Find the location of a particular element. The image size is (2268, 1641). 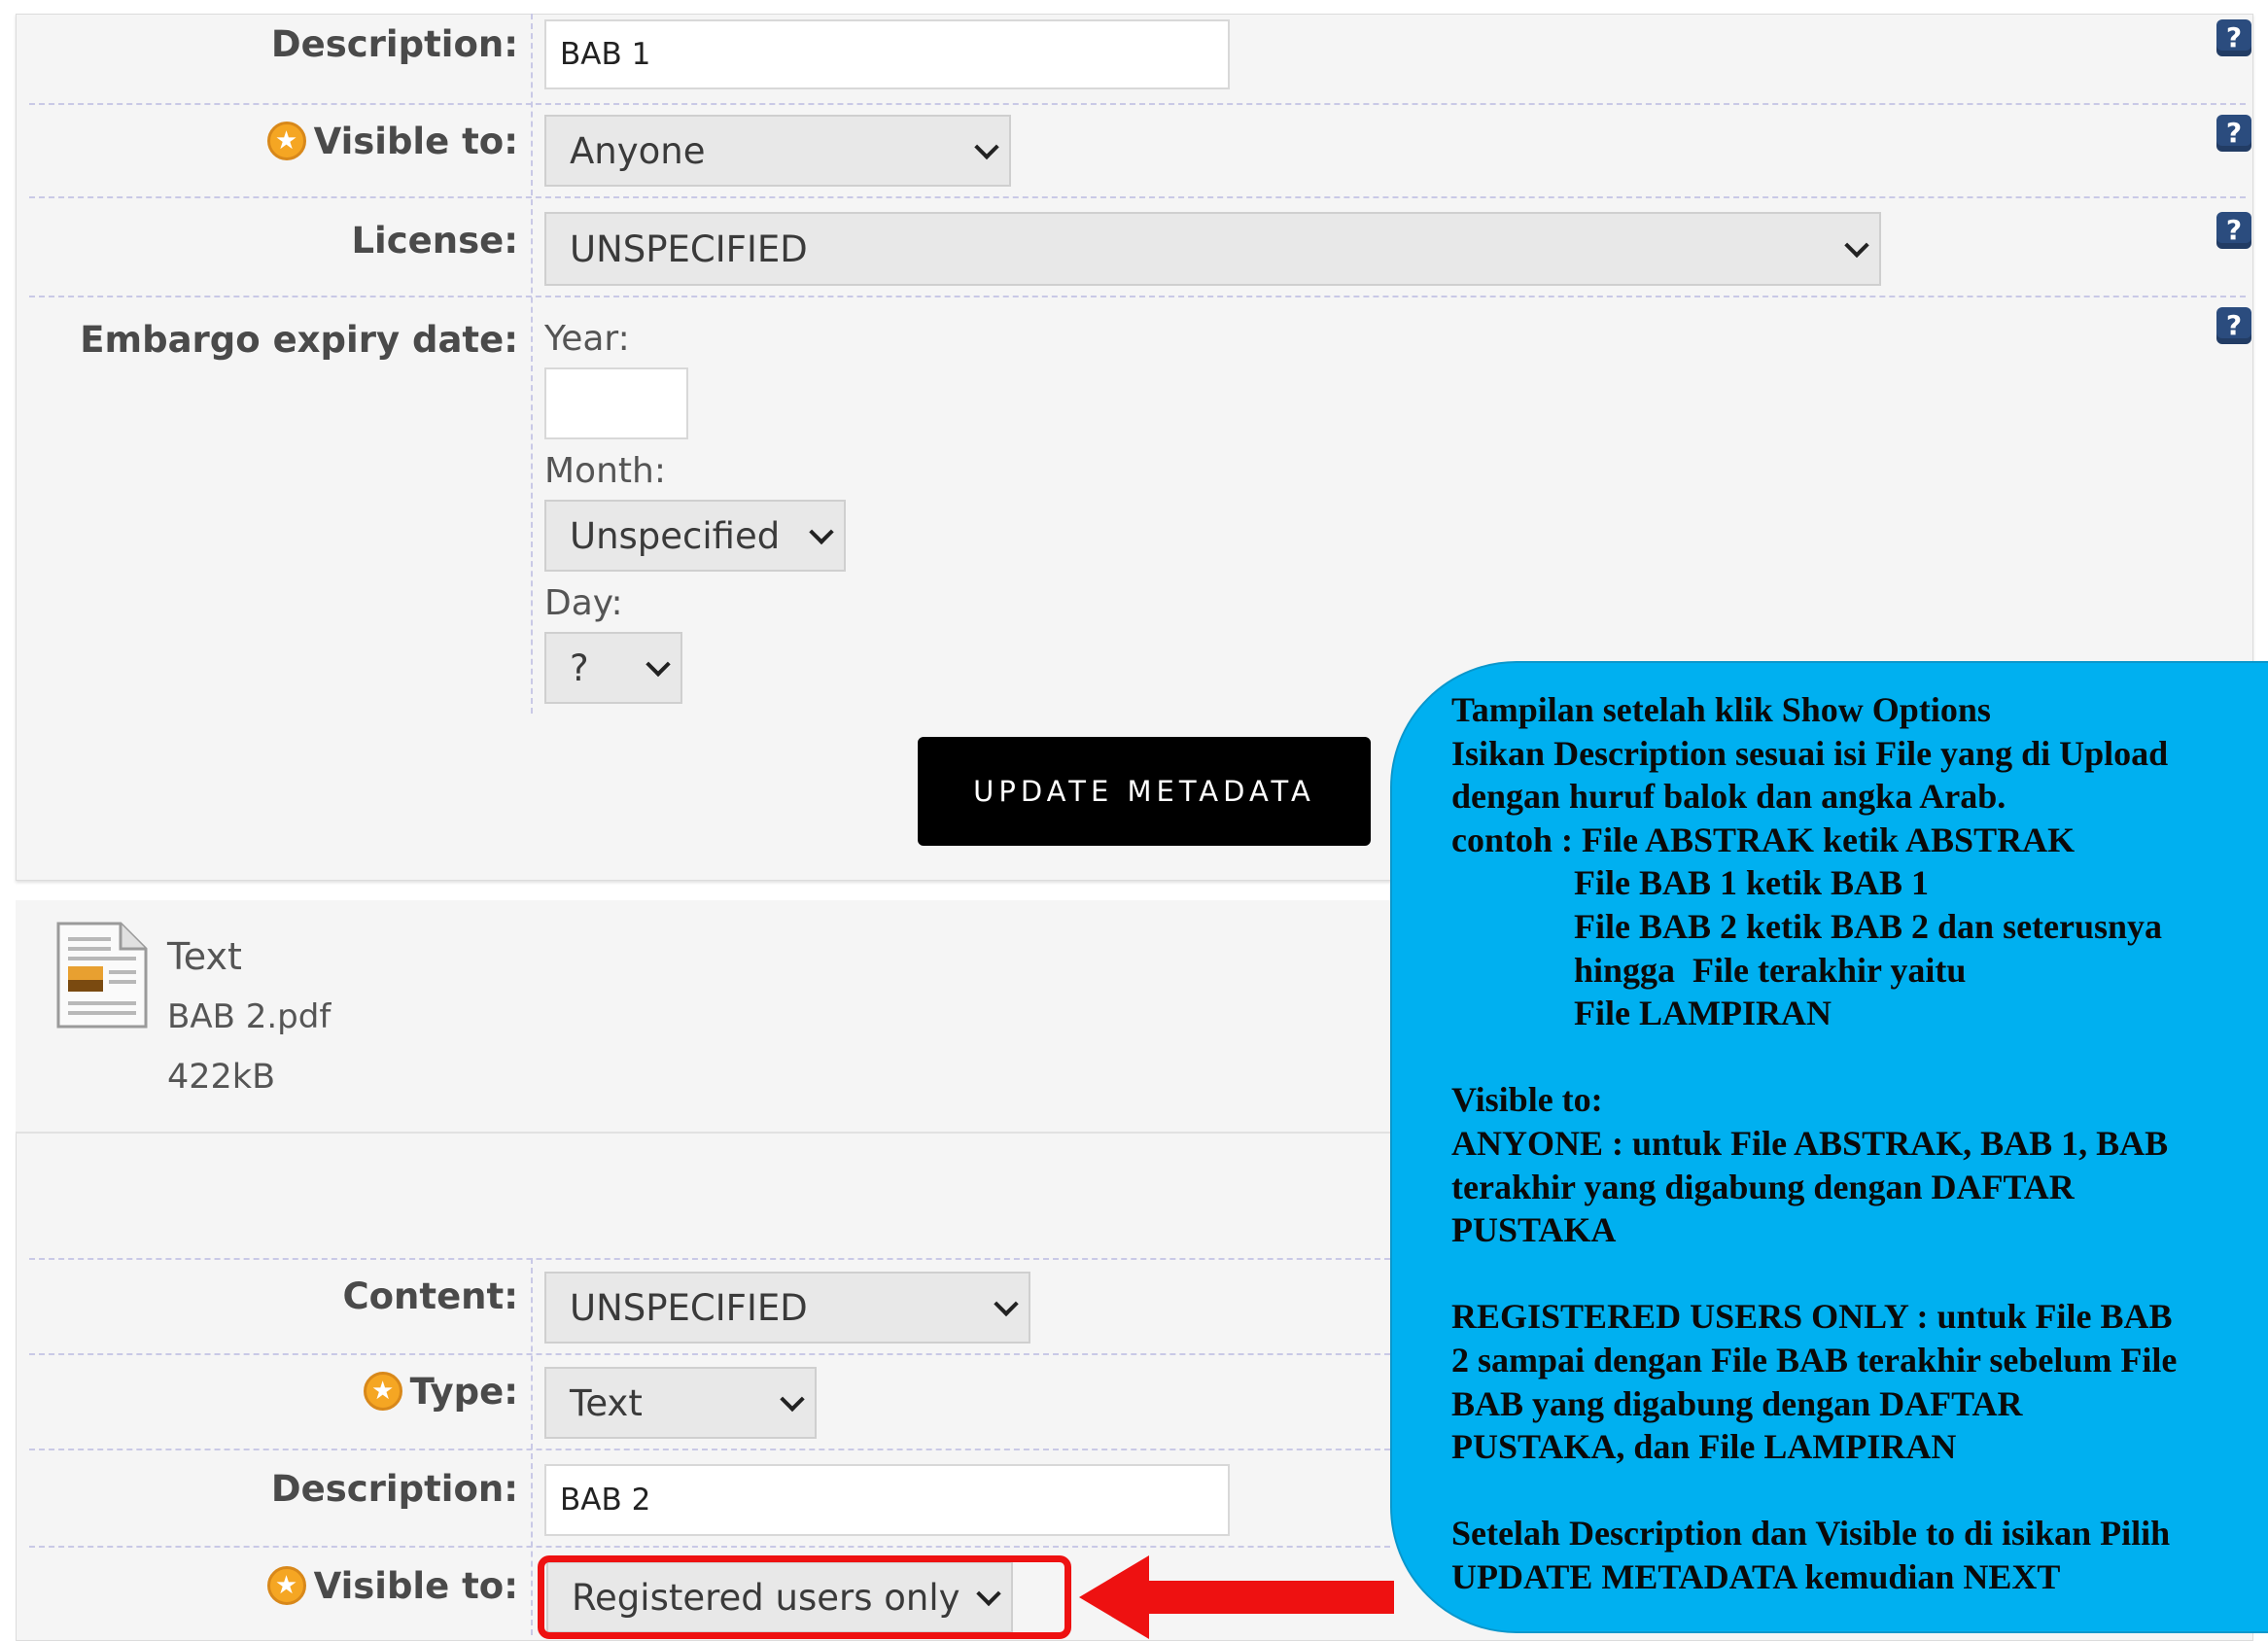

highlight-box is located at coordinates (804, 1597).